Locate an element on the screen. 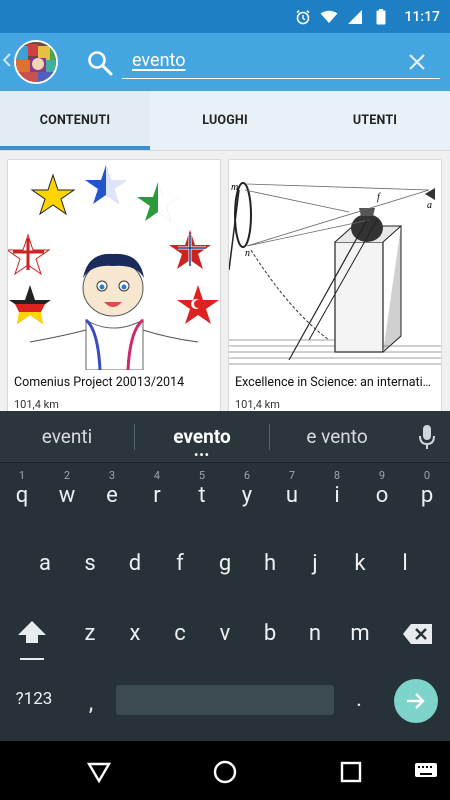  alarm-icon is located at coordinates (303, 17).